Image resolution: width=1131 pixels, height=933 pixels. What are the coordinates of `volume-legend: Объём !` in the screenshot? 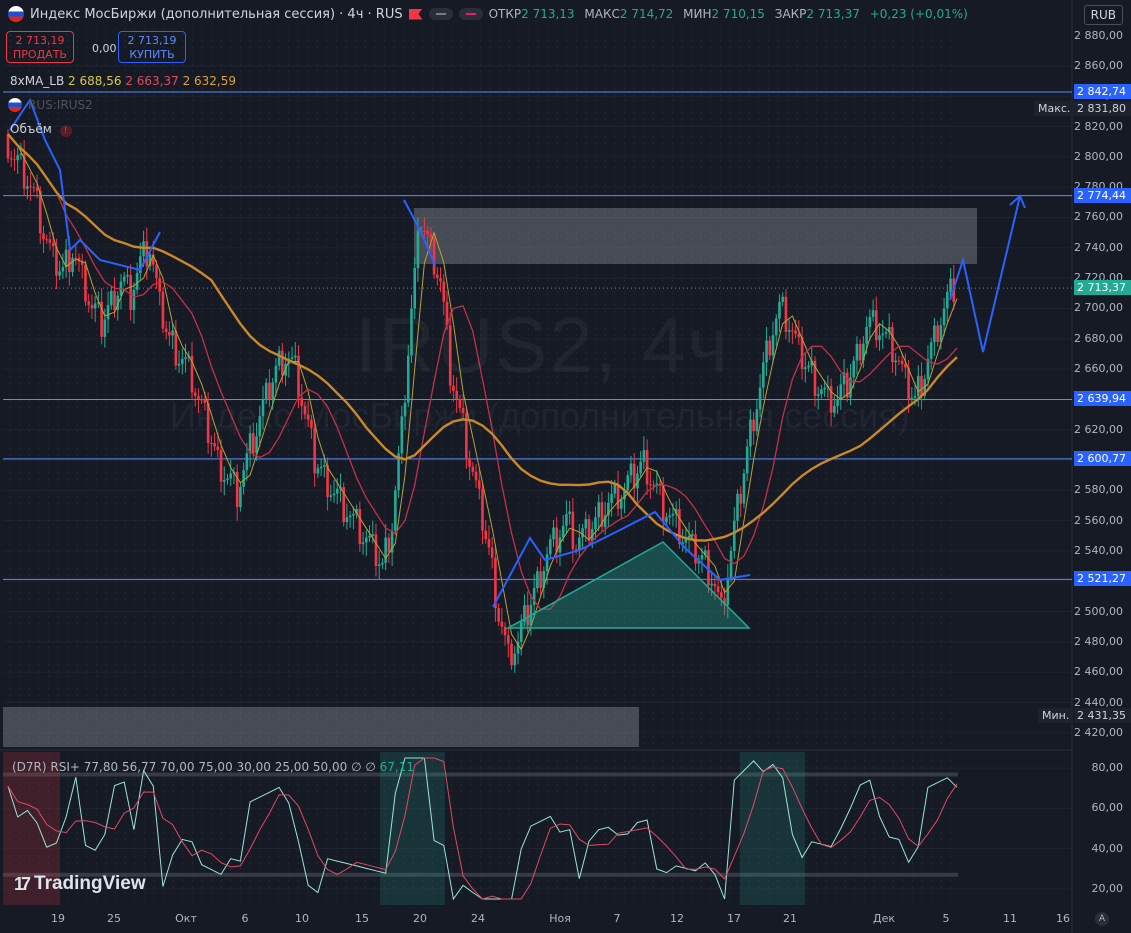 It's located at (41, 129).